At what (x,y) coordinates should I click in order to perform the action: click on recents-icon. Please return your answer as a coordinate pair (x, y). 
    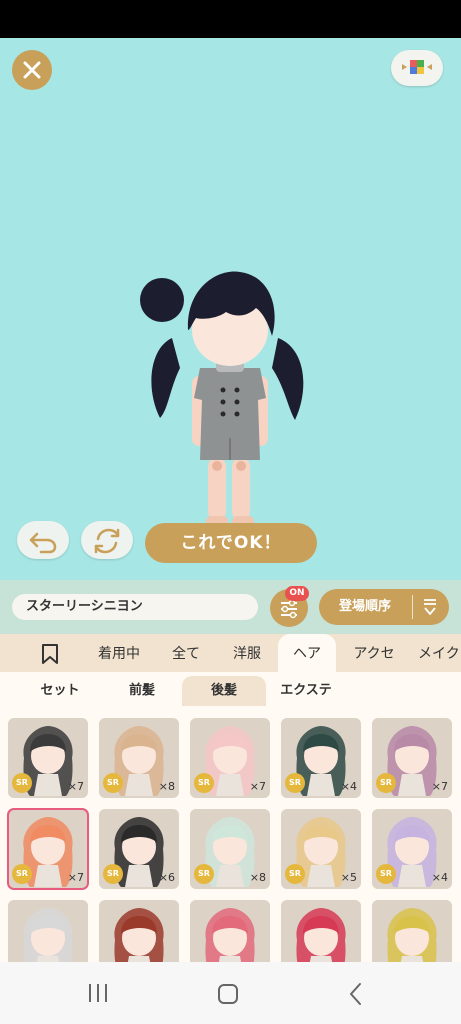
    Looking at the image, I should click on (98, 993).